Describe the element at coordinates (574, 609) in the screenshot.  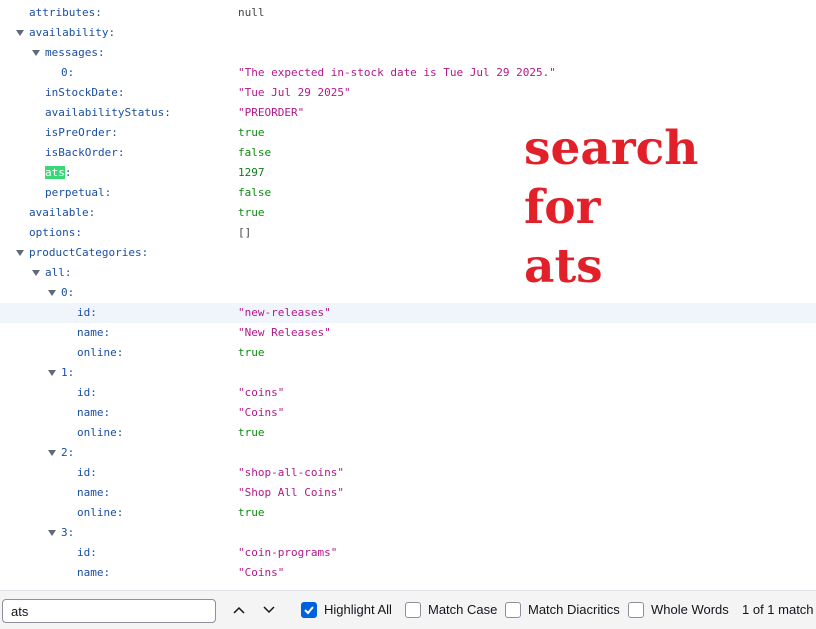
I see `match-diacritics-label: Match Diacritics` at that location.